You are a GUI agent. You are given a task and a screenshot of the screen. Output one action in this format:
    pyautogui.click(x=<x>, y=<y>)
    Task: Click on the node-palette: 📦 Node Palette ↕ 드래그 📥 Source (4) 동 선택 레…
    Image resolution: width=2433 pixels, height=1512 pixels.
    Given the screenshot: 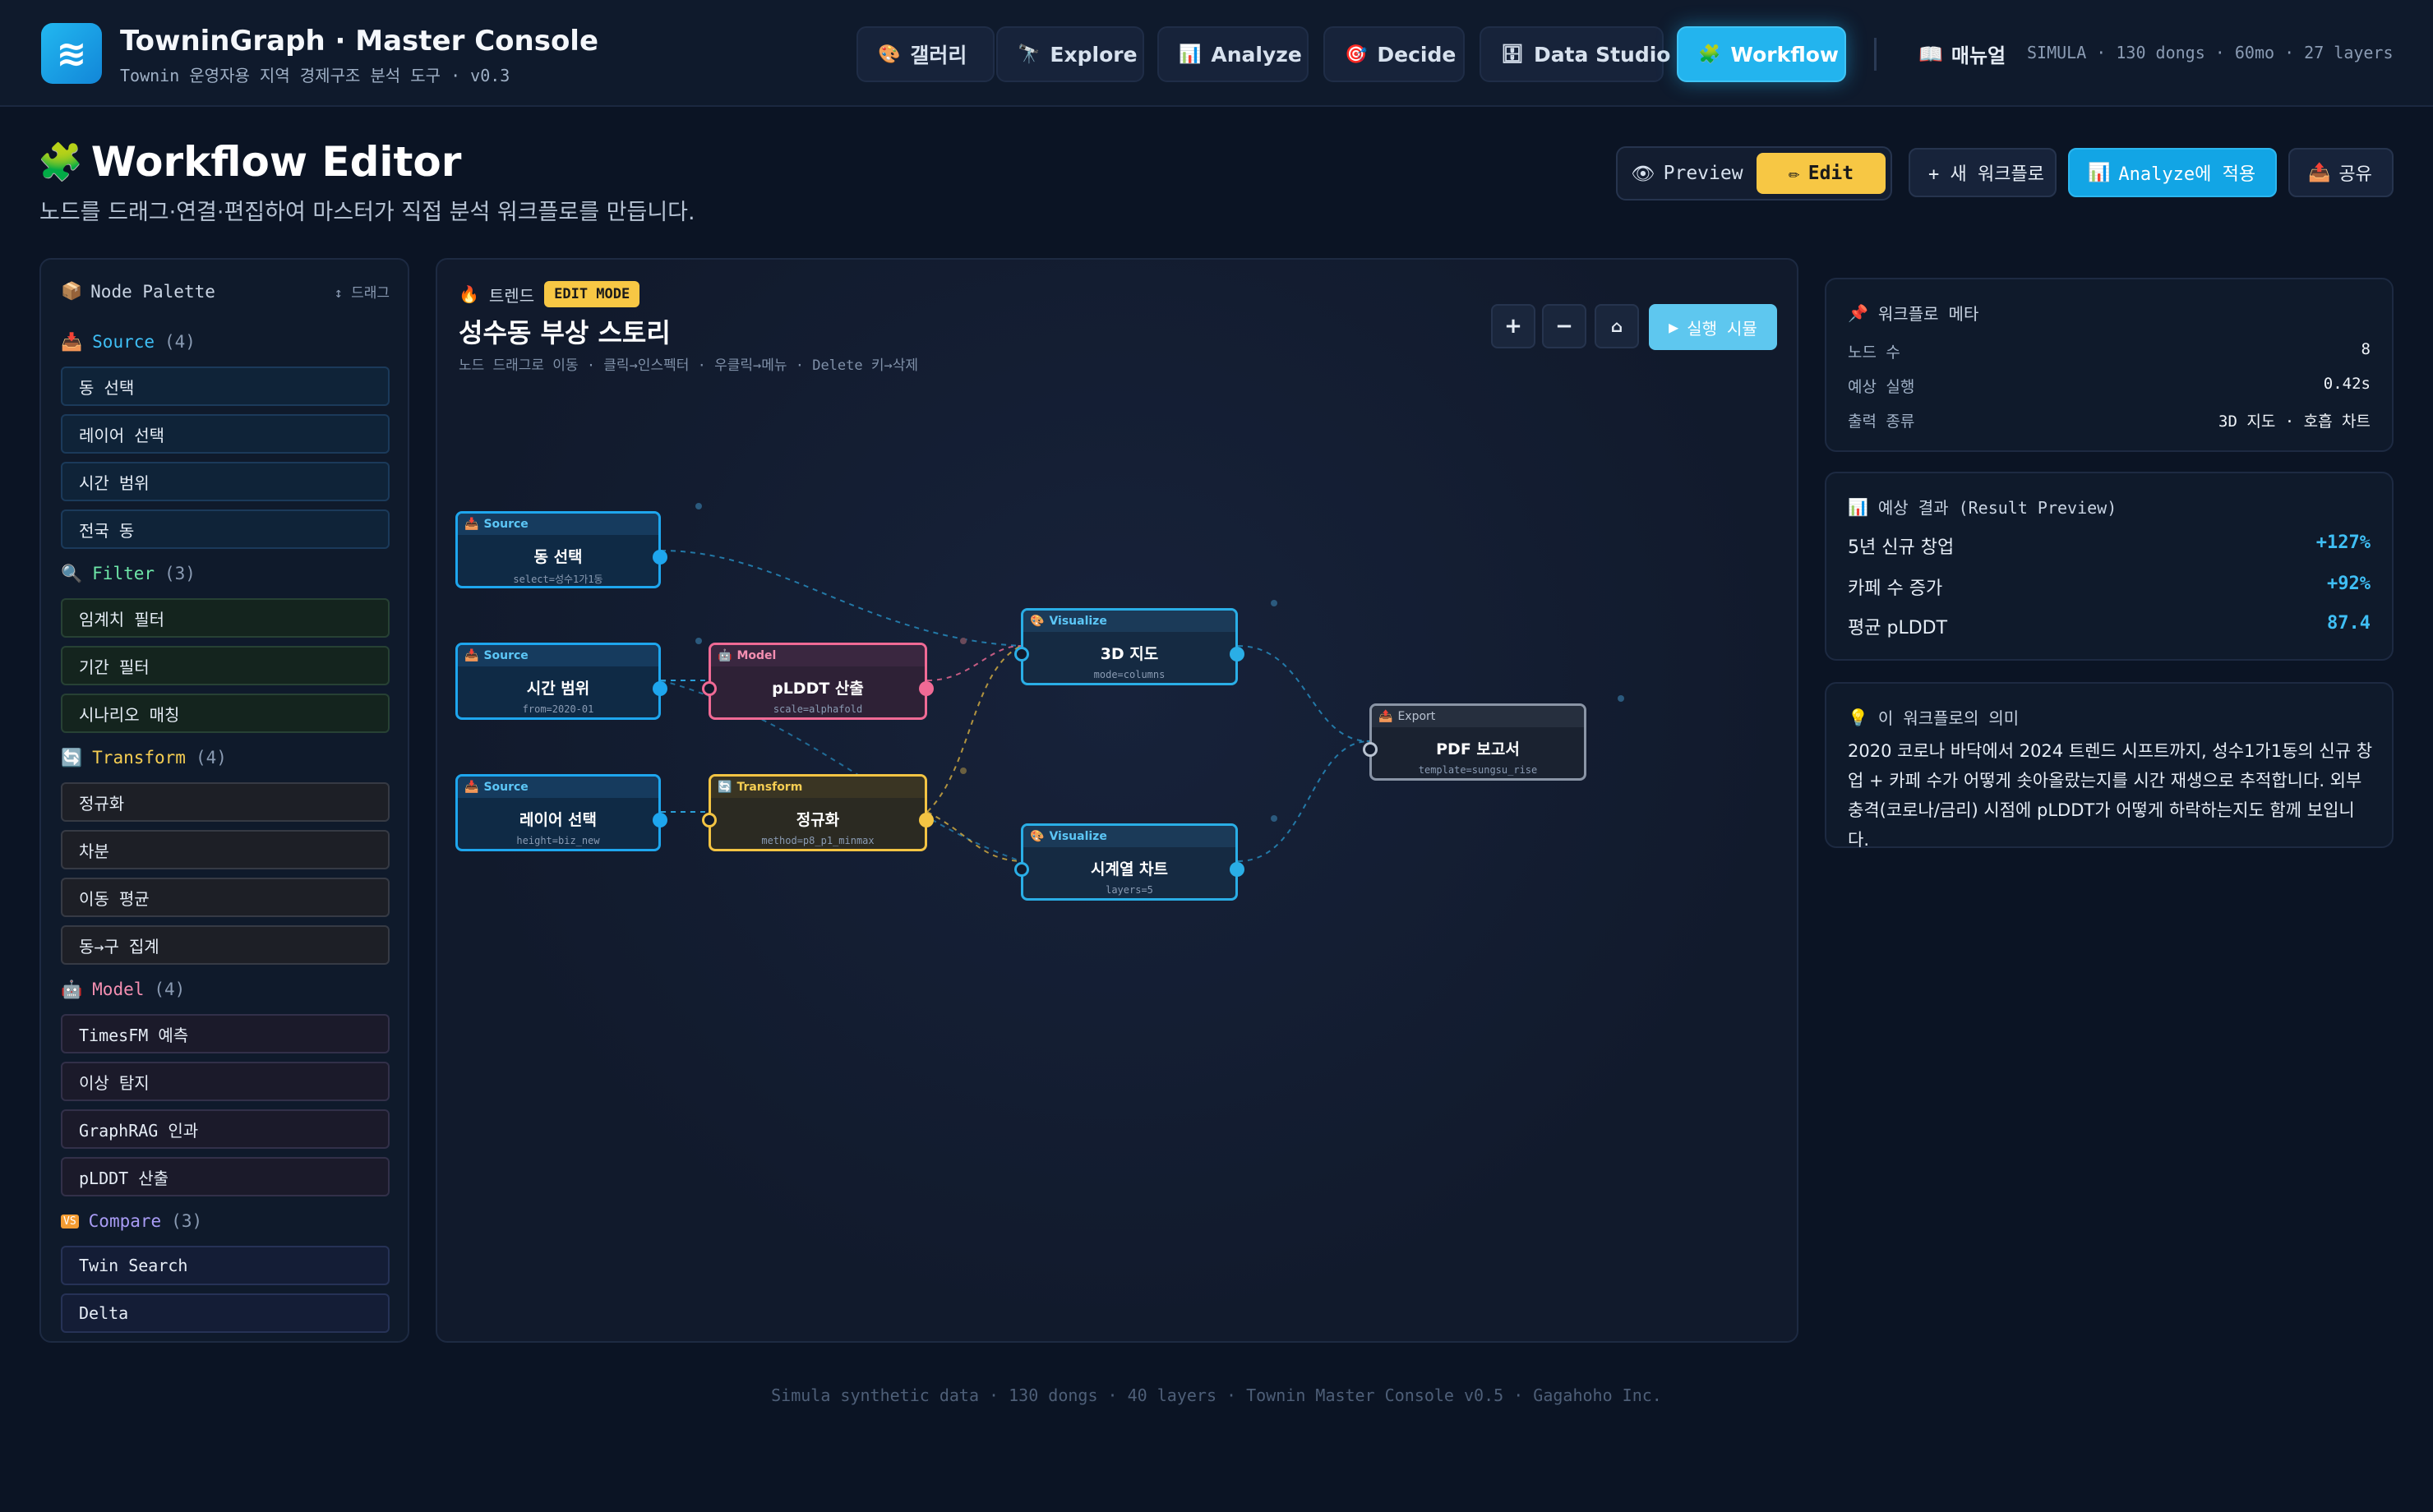 What is the action you would take?
    pyautogui.click(x=224, y=801)
    